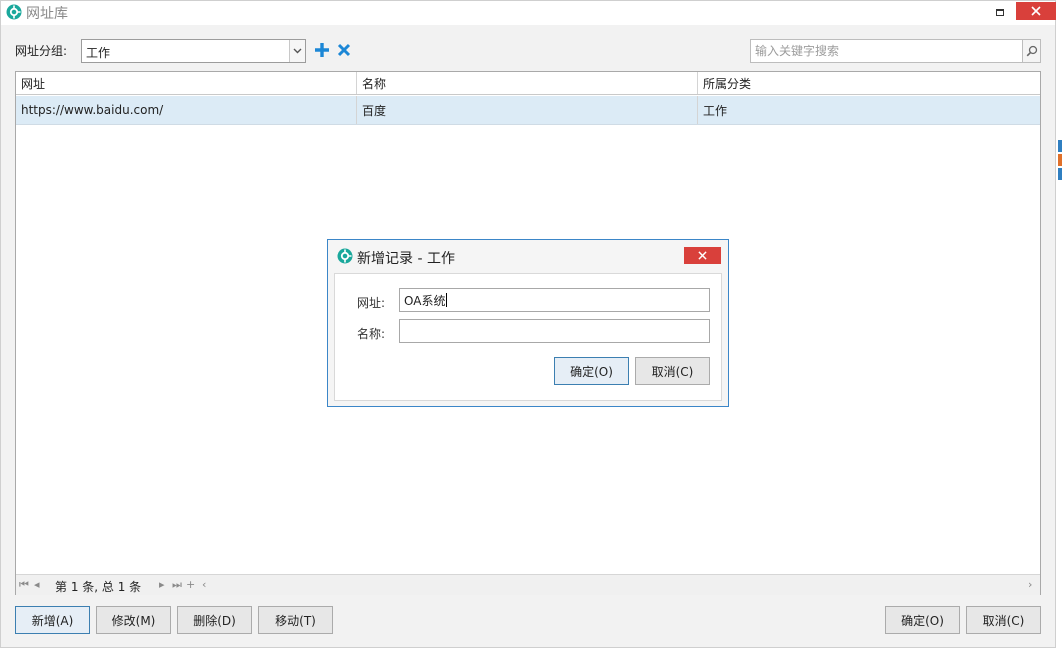 The height and width of the screenshot is (654, 1062). I want to click on move-button: 移动(T), so click(295, 620).